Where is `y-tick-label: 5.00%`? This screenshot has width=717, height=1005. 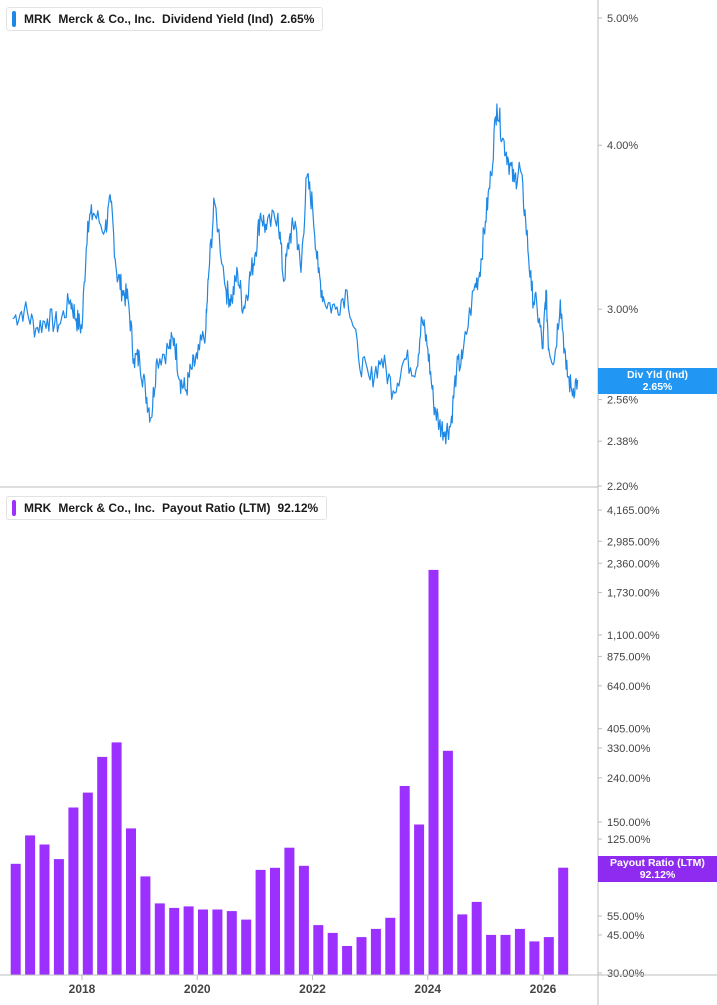
y-tick-label: 5.00% is located at coordinates (622, 19).